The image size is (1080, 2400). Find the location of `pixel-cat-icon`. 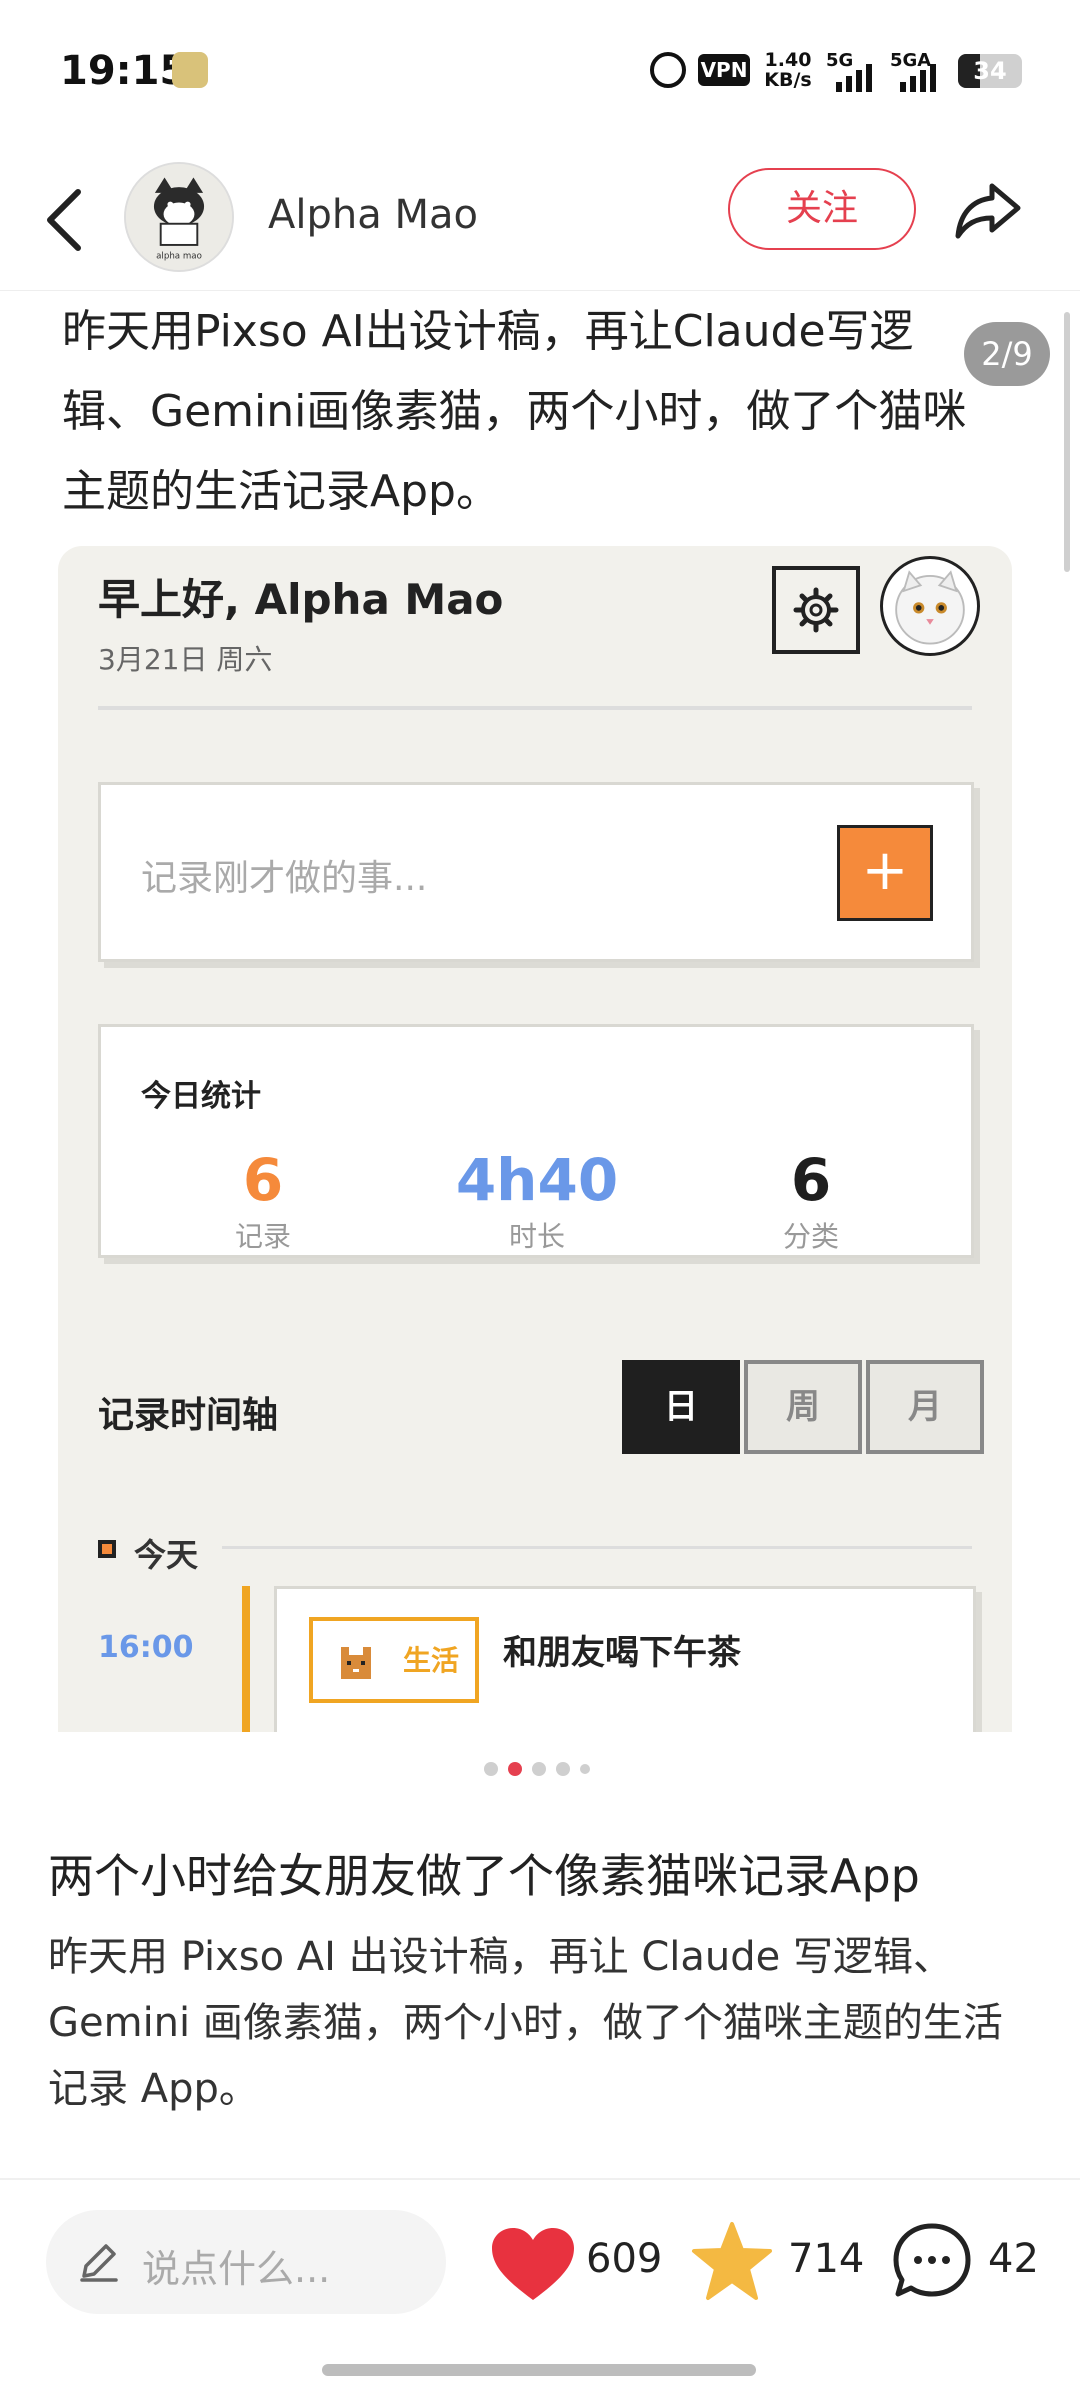

pixel-cat-icon is located at coordinates (356, 1663).